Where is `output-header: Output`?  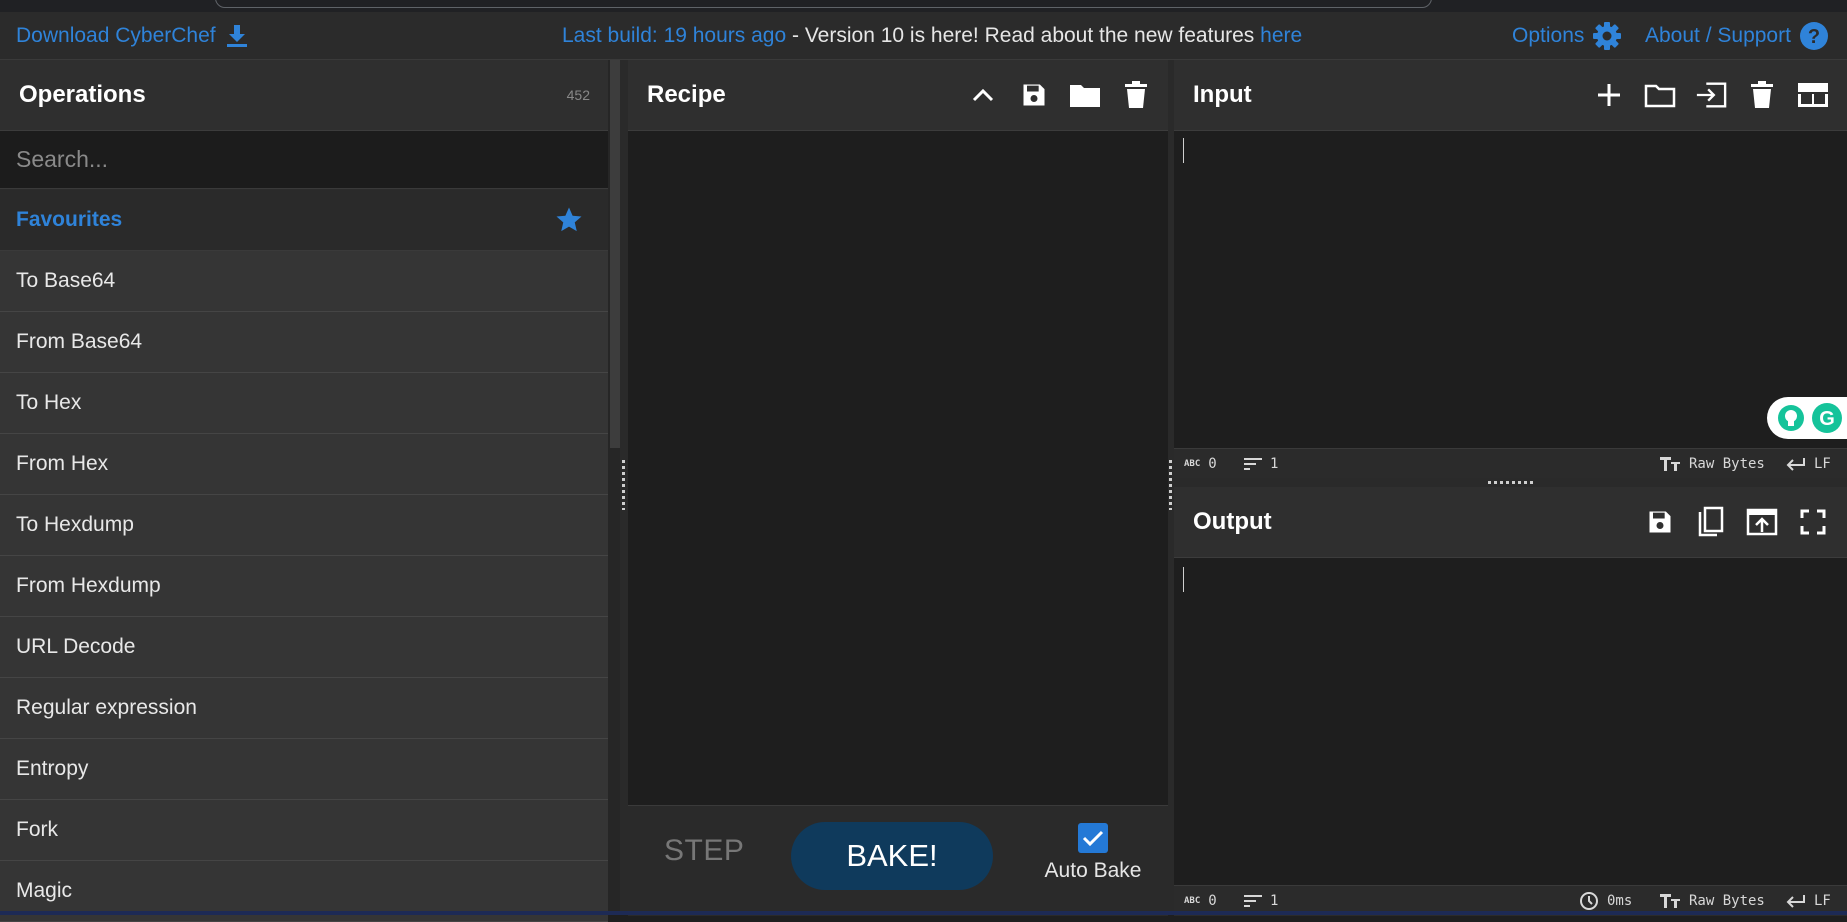 output-header: Output is located at coordinates (1510, 522).